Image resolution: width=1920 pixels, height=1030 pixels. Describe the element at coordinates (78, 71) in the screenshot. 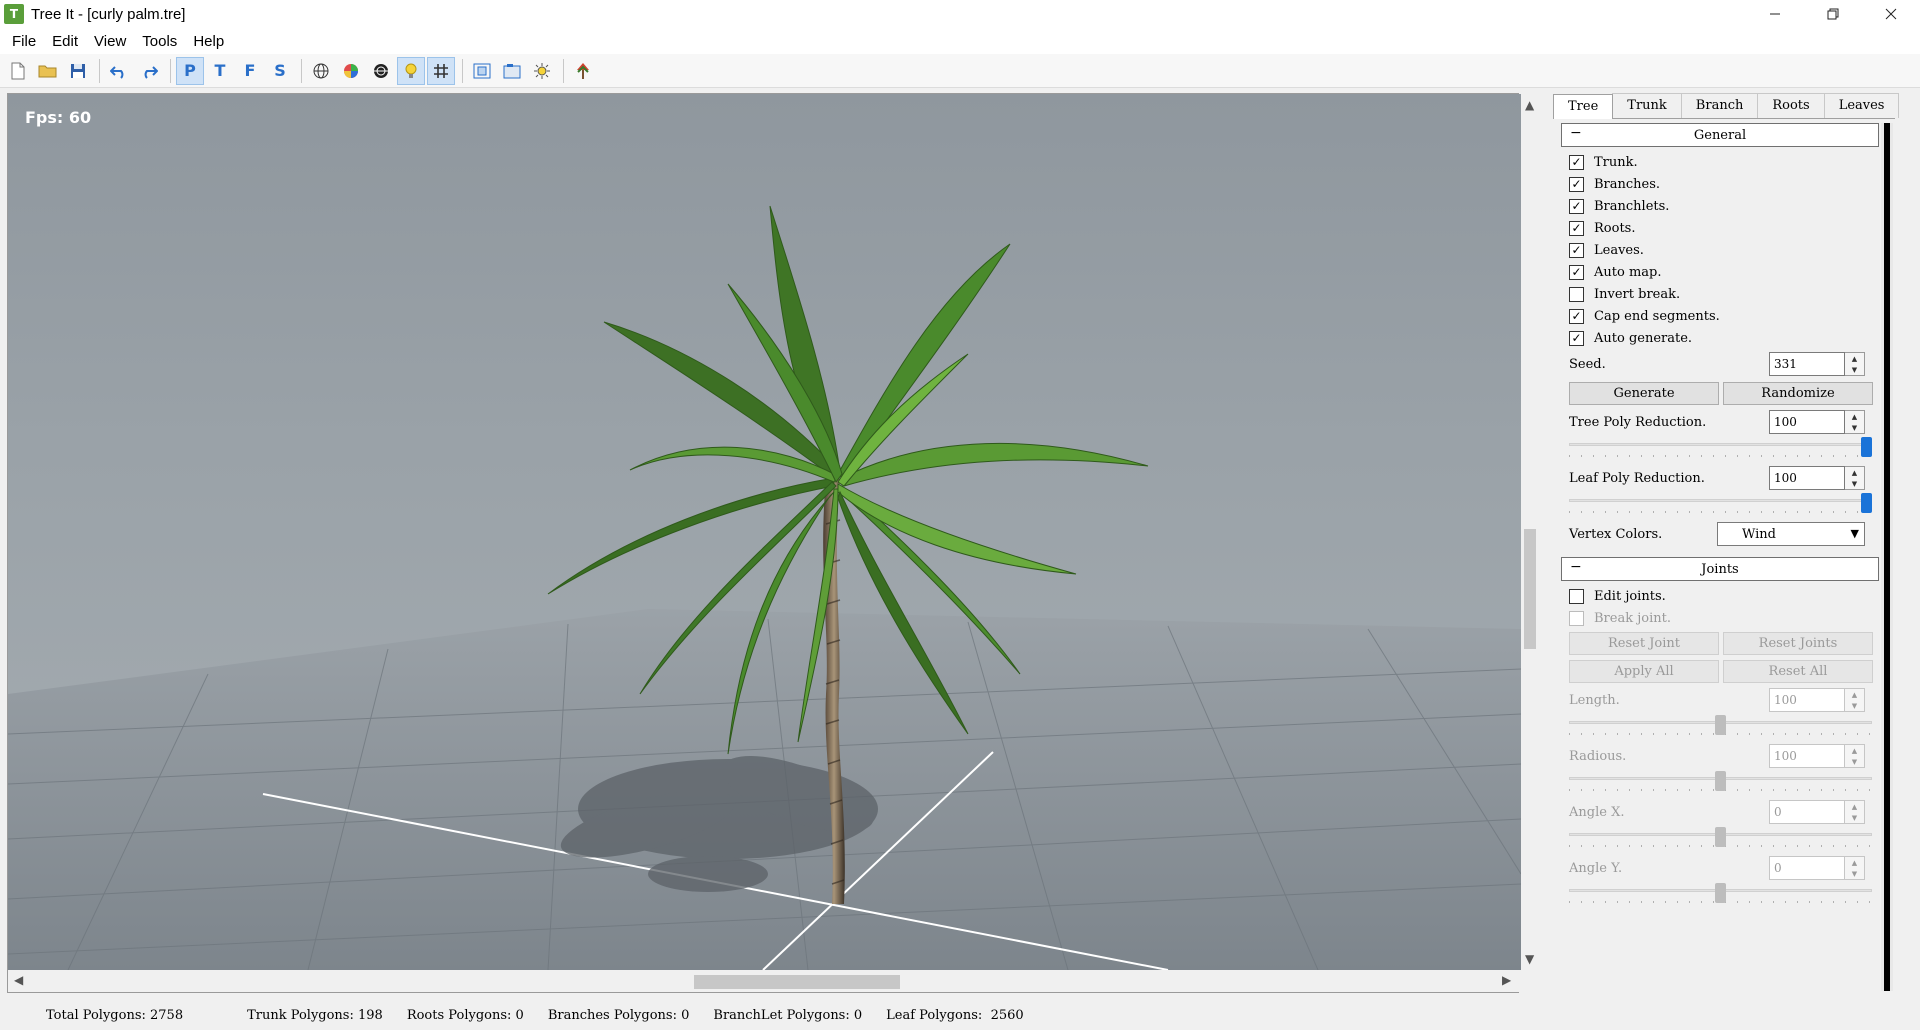

I see `save-icon` at that location.